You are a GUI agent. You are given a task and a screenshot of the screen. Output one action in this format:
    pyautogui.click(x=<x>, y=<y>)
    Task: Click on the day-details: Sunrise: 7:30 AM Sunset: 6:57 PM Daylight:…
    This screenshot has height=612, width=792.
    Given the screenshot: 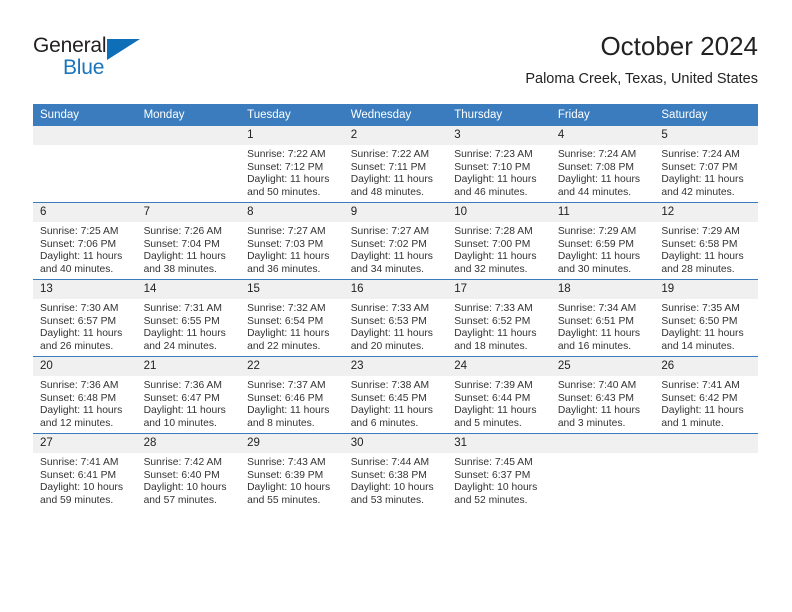 What is the action you would take?
    pyautogui.click(x=85, y=326)
    